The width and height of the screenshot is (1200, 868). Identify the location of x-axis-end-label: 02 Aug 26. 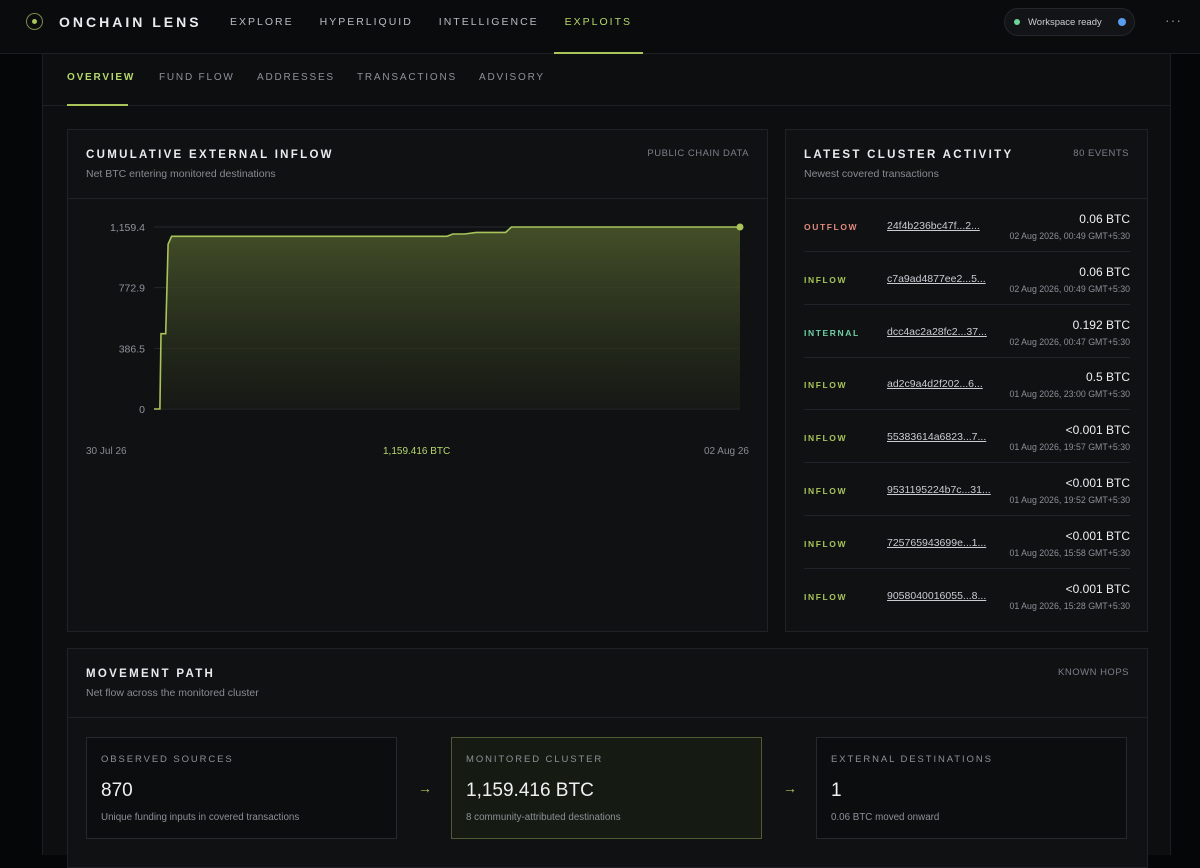
(726, 451).